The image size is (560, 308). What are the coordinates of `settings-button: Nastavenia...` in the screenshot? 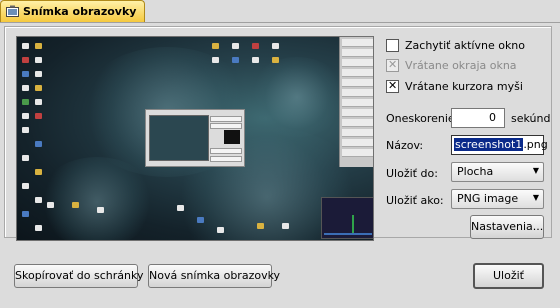 It's located at (507, 227).